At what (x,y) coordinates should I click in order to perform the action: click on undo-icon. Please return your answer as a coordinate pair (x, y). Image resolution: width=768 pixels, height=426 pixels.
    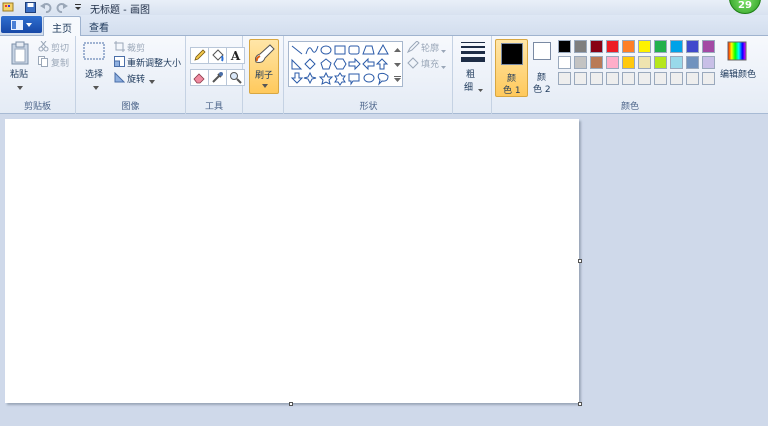
    Looking at the image, I should click on (46, 7).